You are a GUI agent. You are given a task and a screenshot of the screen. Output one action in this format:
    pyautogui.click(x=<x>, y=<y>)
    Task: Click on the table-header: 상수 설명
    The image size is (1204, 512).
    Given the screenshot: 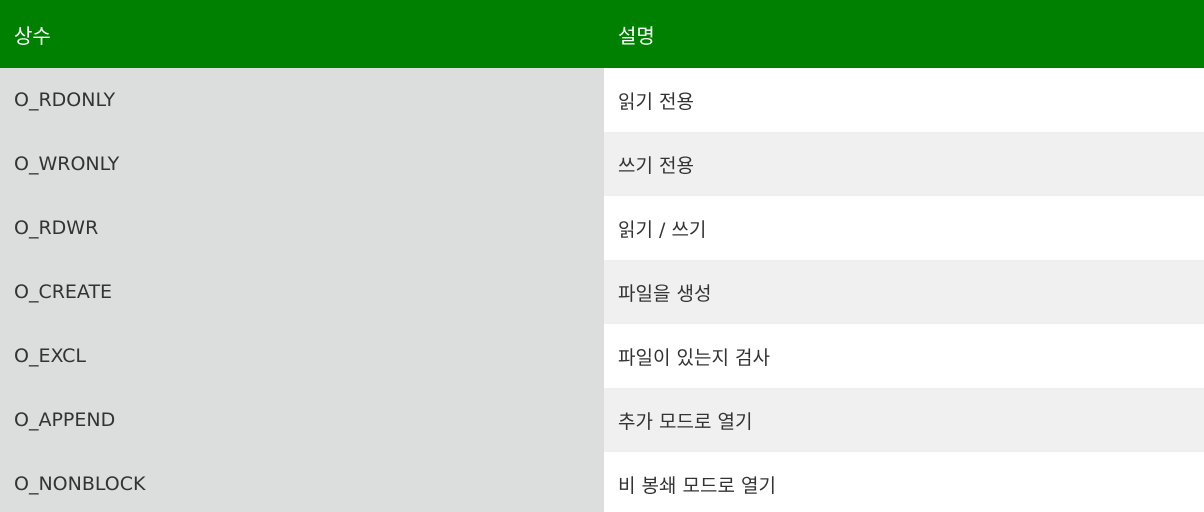 What is the action you would take?
    pyautogui.click(x=602, y=34)
    